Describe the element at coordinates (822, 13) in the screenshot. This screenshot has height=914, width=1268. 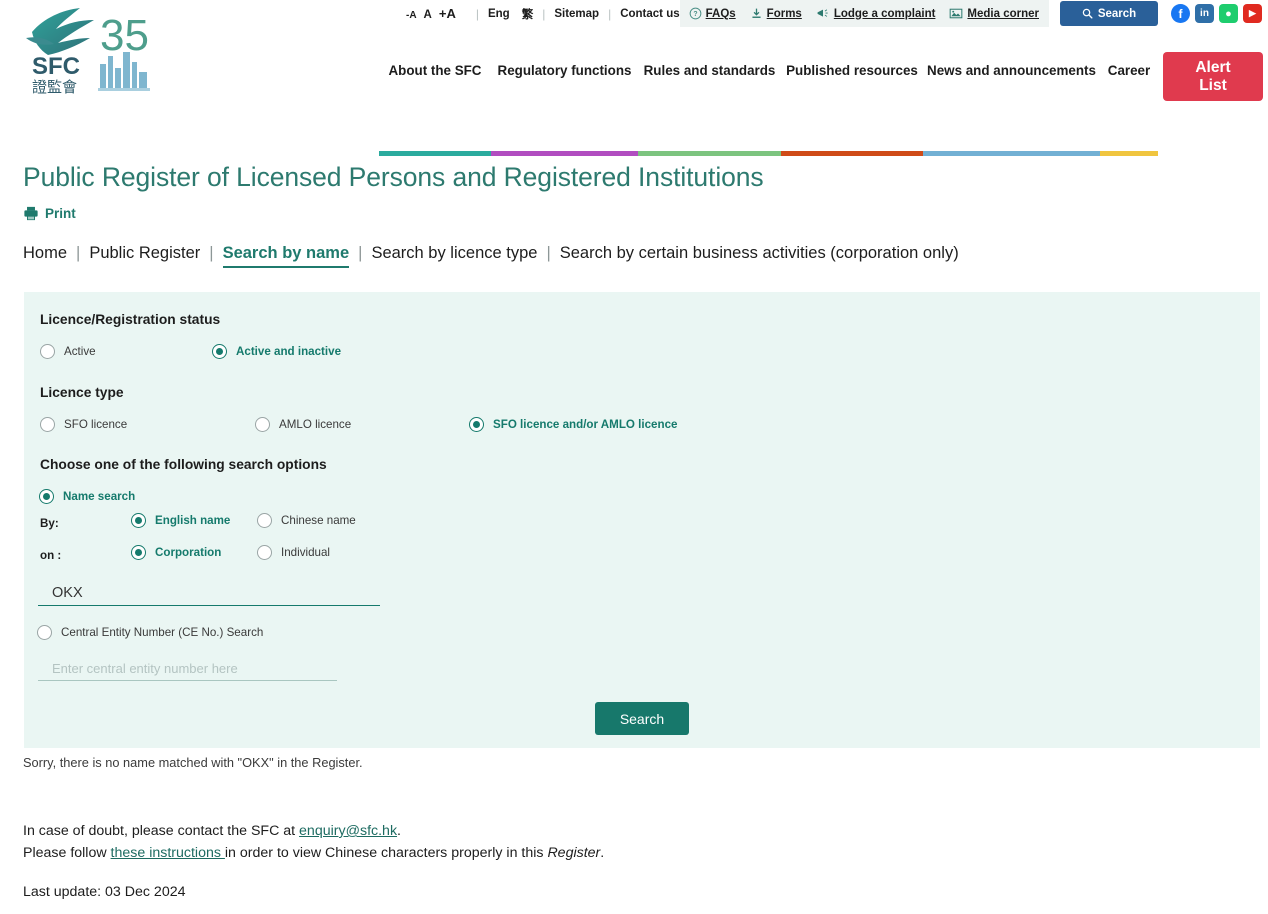
I see `megaphone-icon` at that location.